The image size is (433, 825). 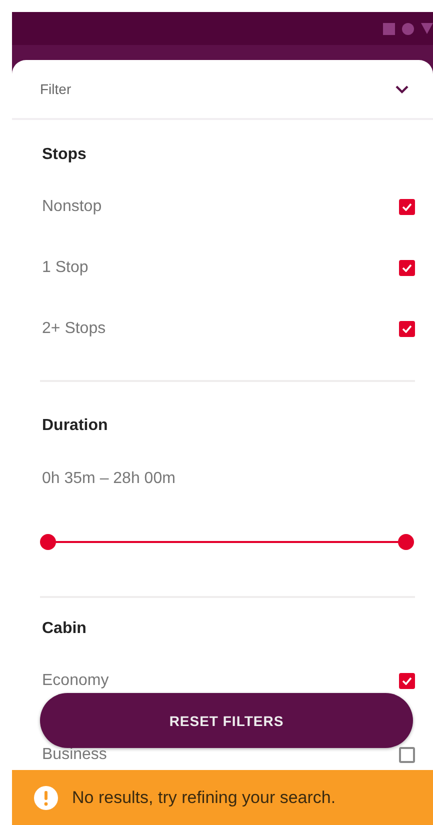 I want to click on option-label: 1 Stop, so click(x=65, y=267).